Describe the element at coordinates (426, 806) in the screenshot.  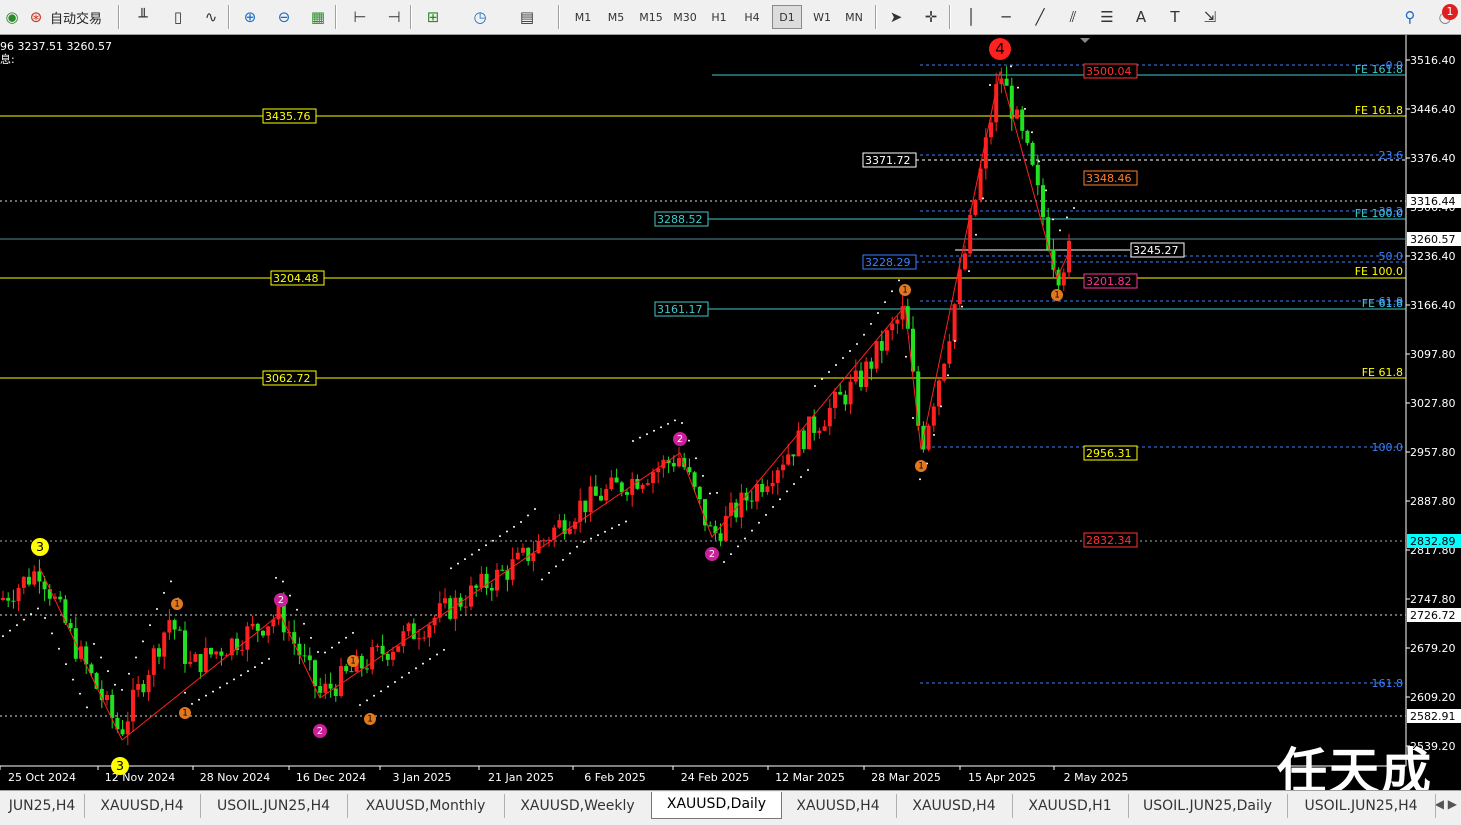
I see `chart-tab: XAUUSD,Monthly` at that location.